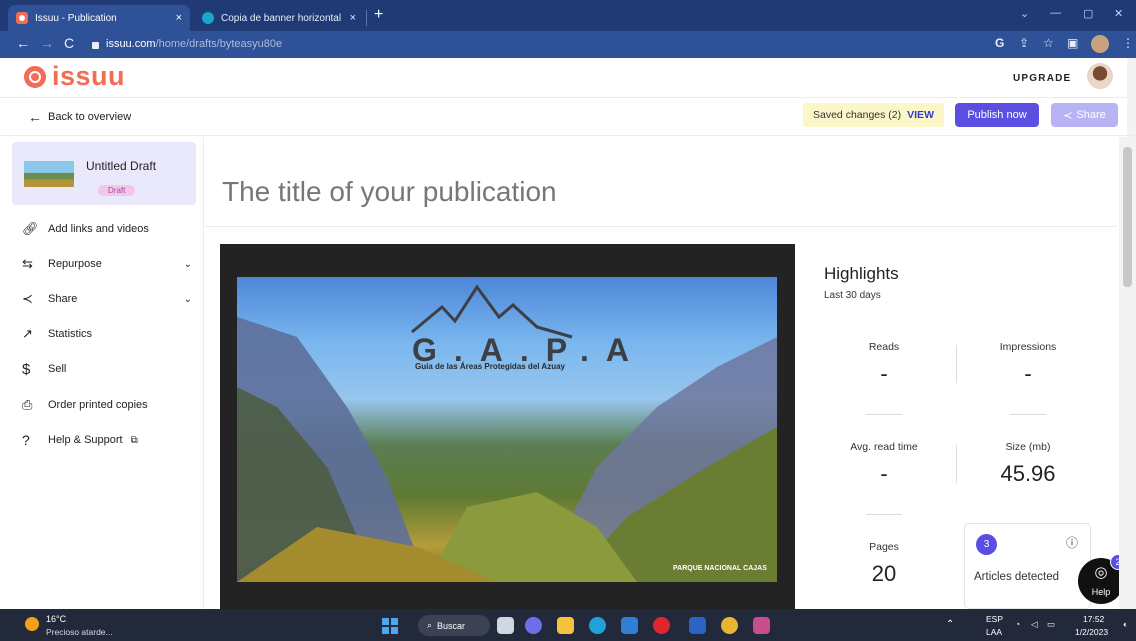 This screenshot has height=641, width=1136. Describe the element at coordinates (107, 405) in the screenshot. I see `sidebar-item-order-printed: ⎙ Order printed copies` at that location.